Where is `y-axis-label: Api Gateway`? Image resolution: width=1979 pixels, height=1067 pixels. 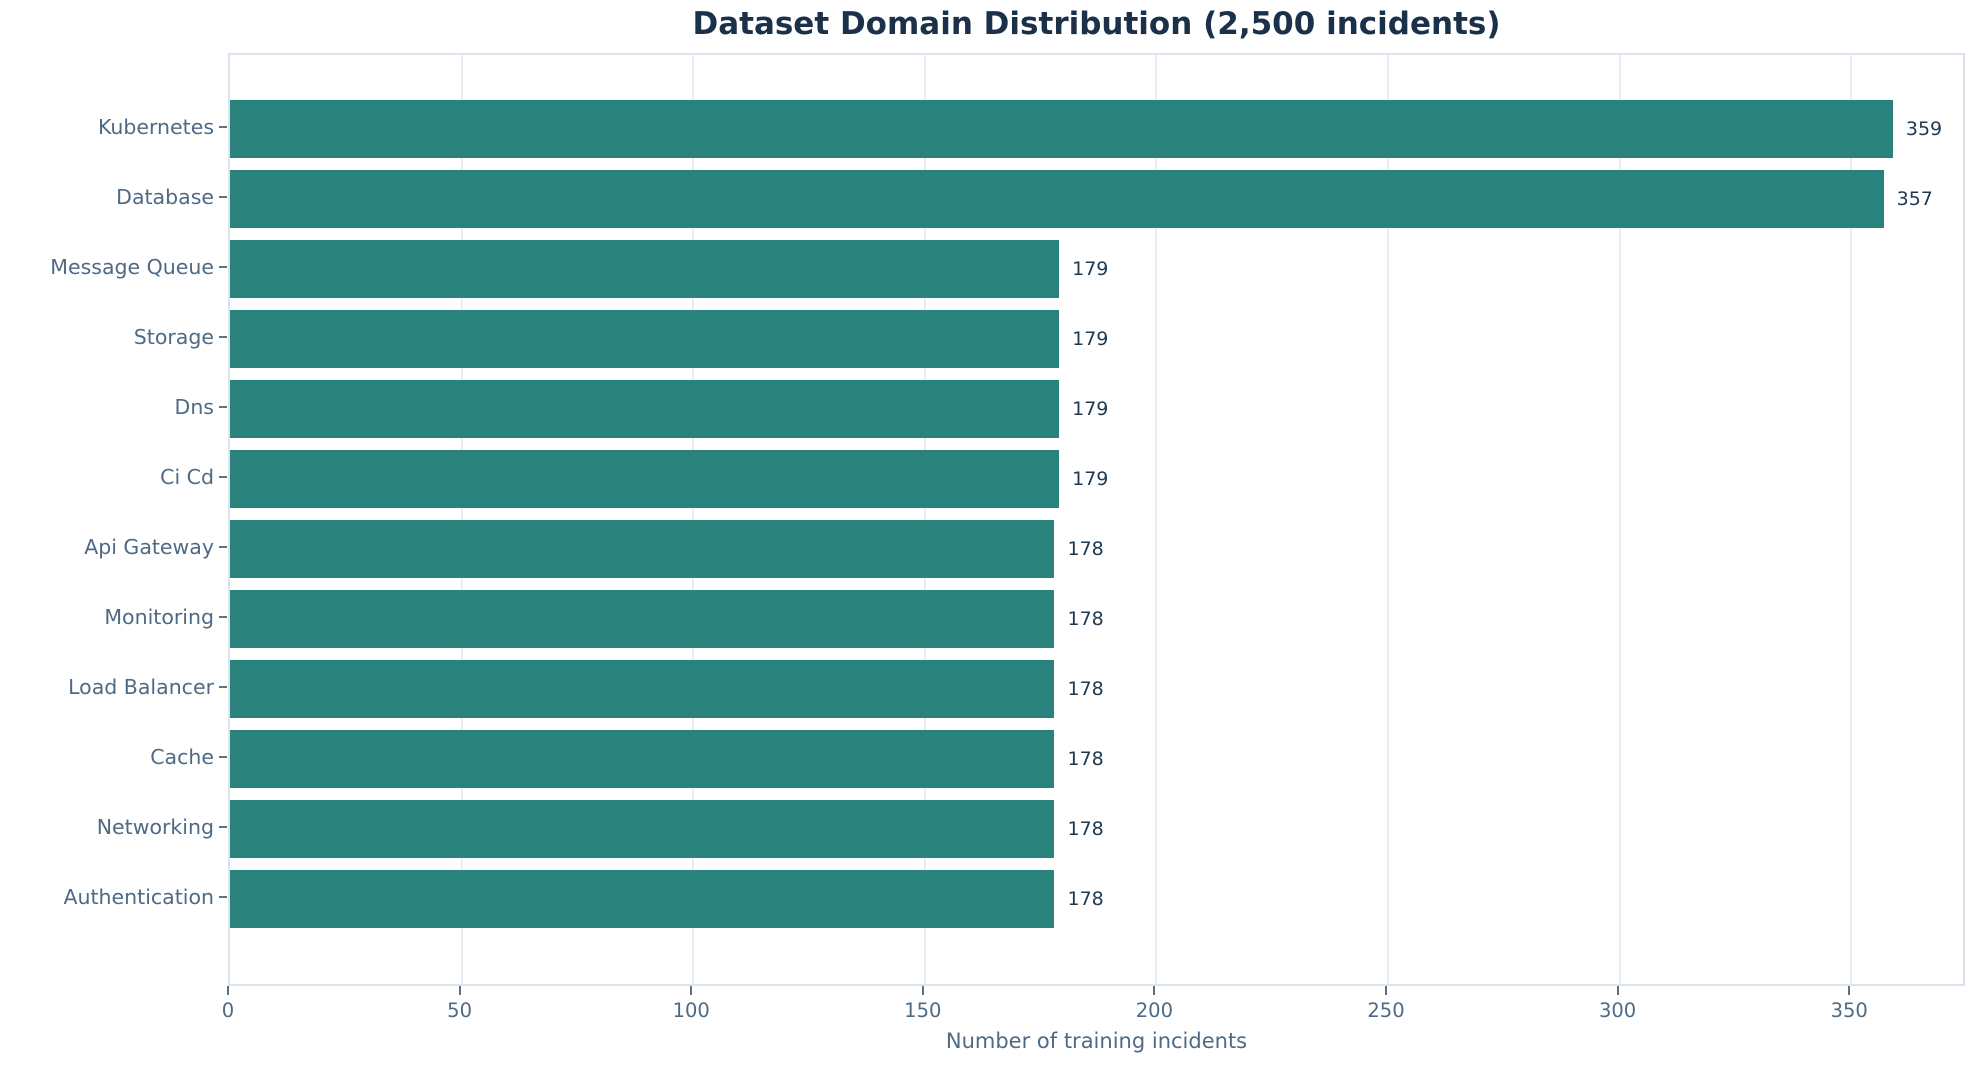
y-axis-label: Api Gateway is located at coordinates (149, 547).